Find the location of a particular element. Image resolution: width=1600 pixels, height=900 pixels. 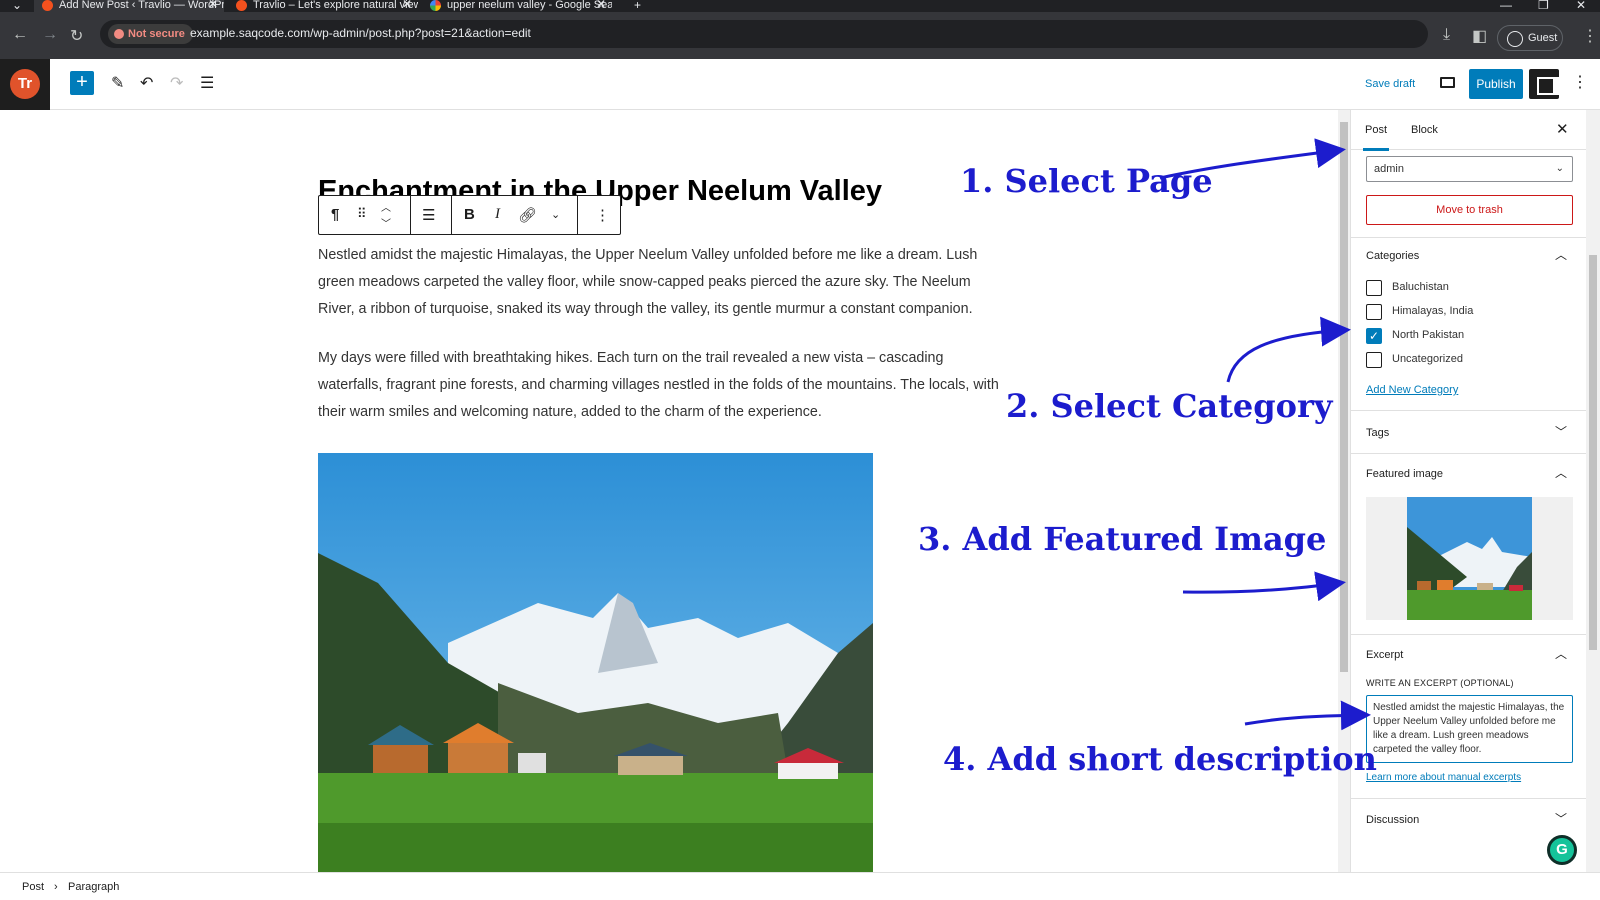

add-new-category-link: Add New Category is located at coordinates (1412, 390).